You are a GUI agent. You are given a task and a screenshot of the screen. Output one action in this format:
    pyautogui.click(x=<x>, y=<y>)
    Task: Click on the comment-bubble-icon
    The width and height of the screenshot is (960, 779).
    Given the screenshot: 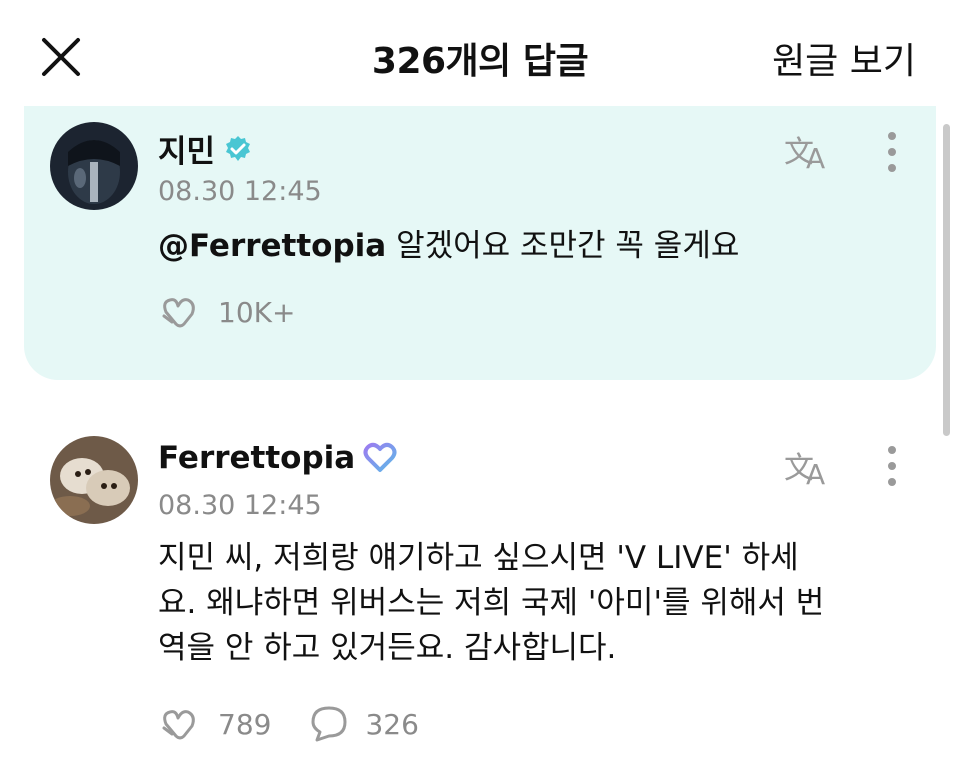 What is the action you would take?
    pyautogui.click(x=329, y=724)
    